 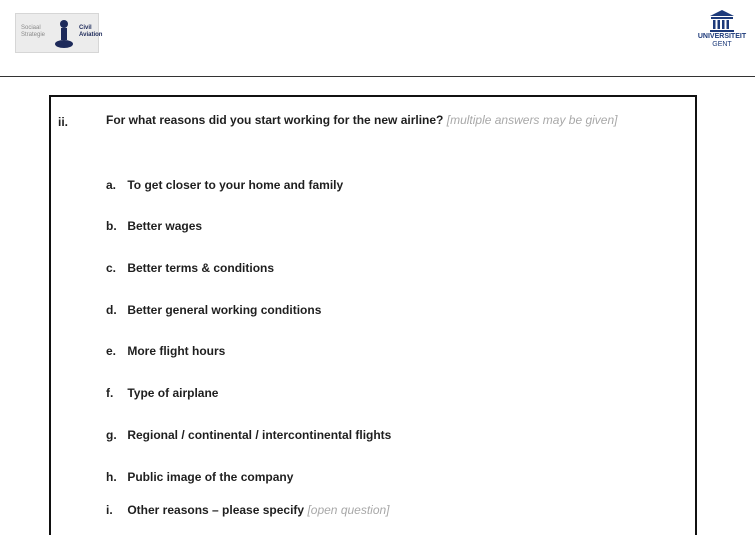 What do you see at coordinates (224, 310) in the screenshot?
I see `option-label: Better general working conditions` at bounding box center [224, 310].